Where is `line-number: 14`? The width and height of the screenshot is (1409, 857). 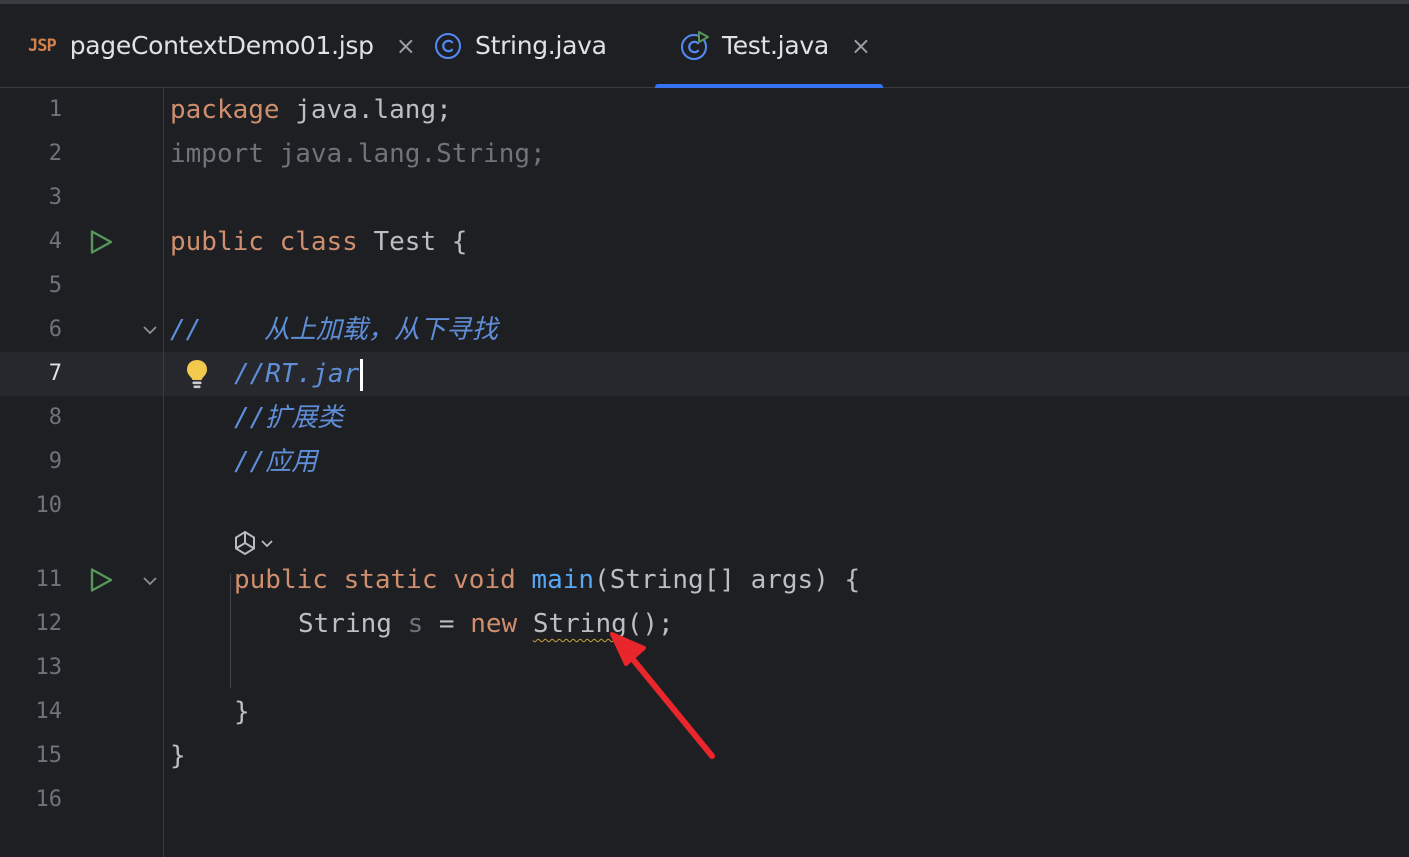 line-number: 14 is located at coordinates (49, 711).